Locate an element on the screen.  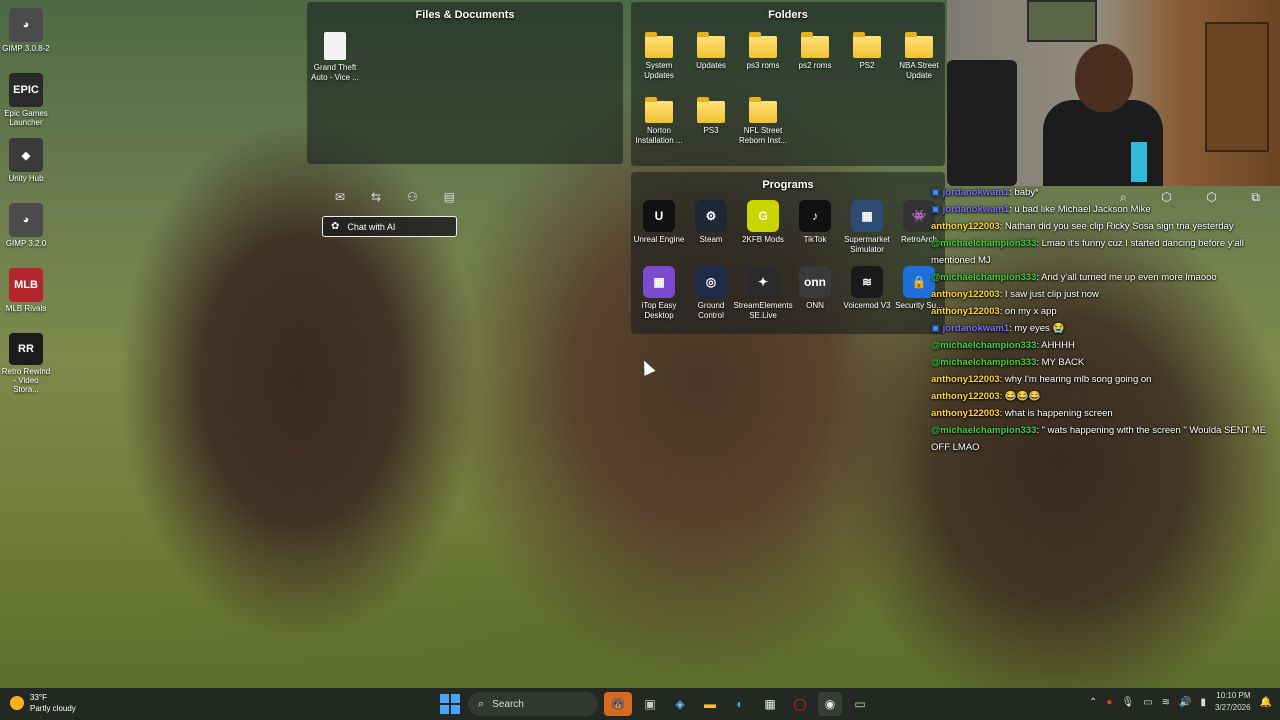
desktop-icon-label: GIMP 3.2.0 is located at coordinates (26, 243).